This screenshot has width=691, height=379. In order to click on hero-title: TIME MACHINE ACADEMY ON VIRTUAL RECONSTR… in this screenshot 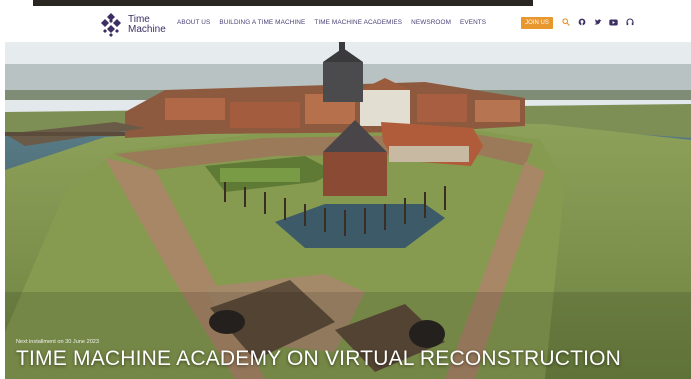, I will do `click(318, 359)`.